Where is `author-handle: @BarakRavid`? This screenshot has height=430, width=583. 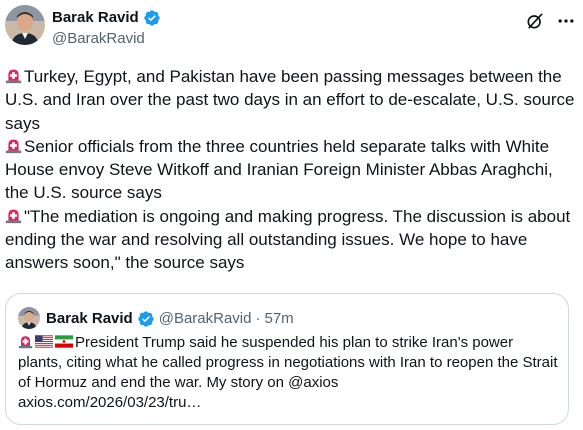
author-handle: @BarakRavid is located at coordinates (106, 39).